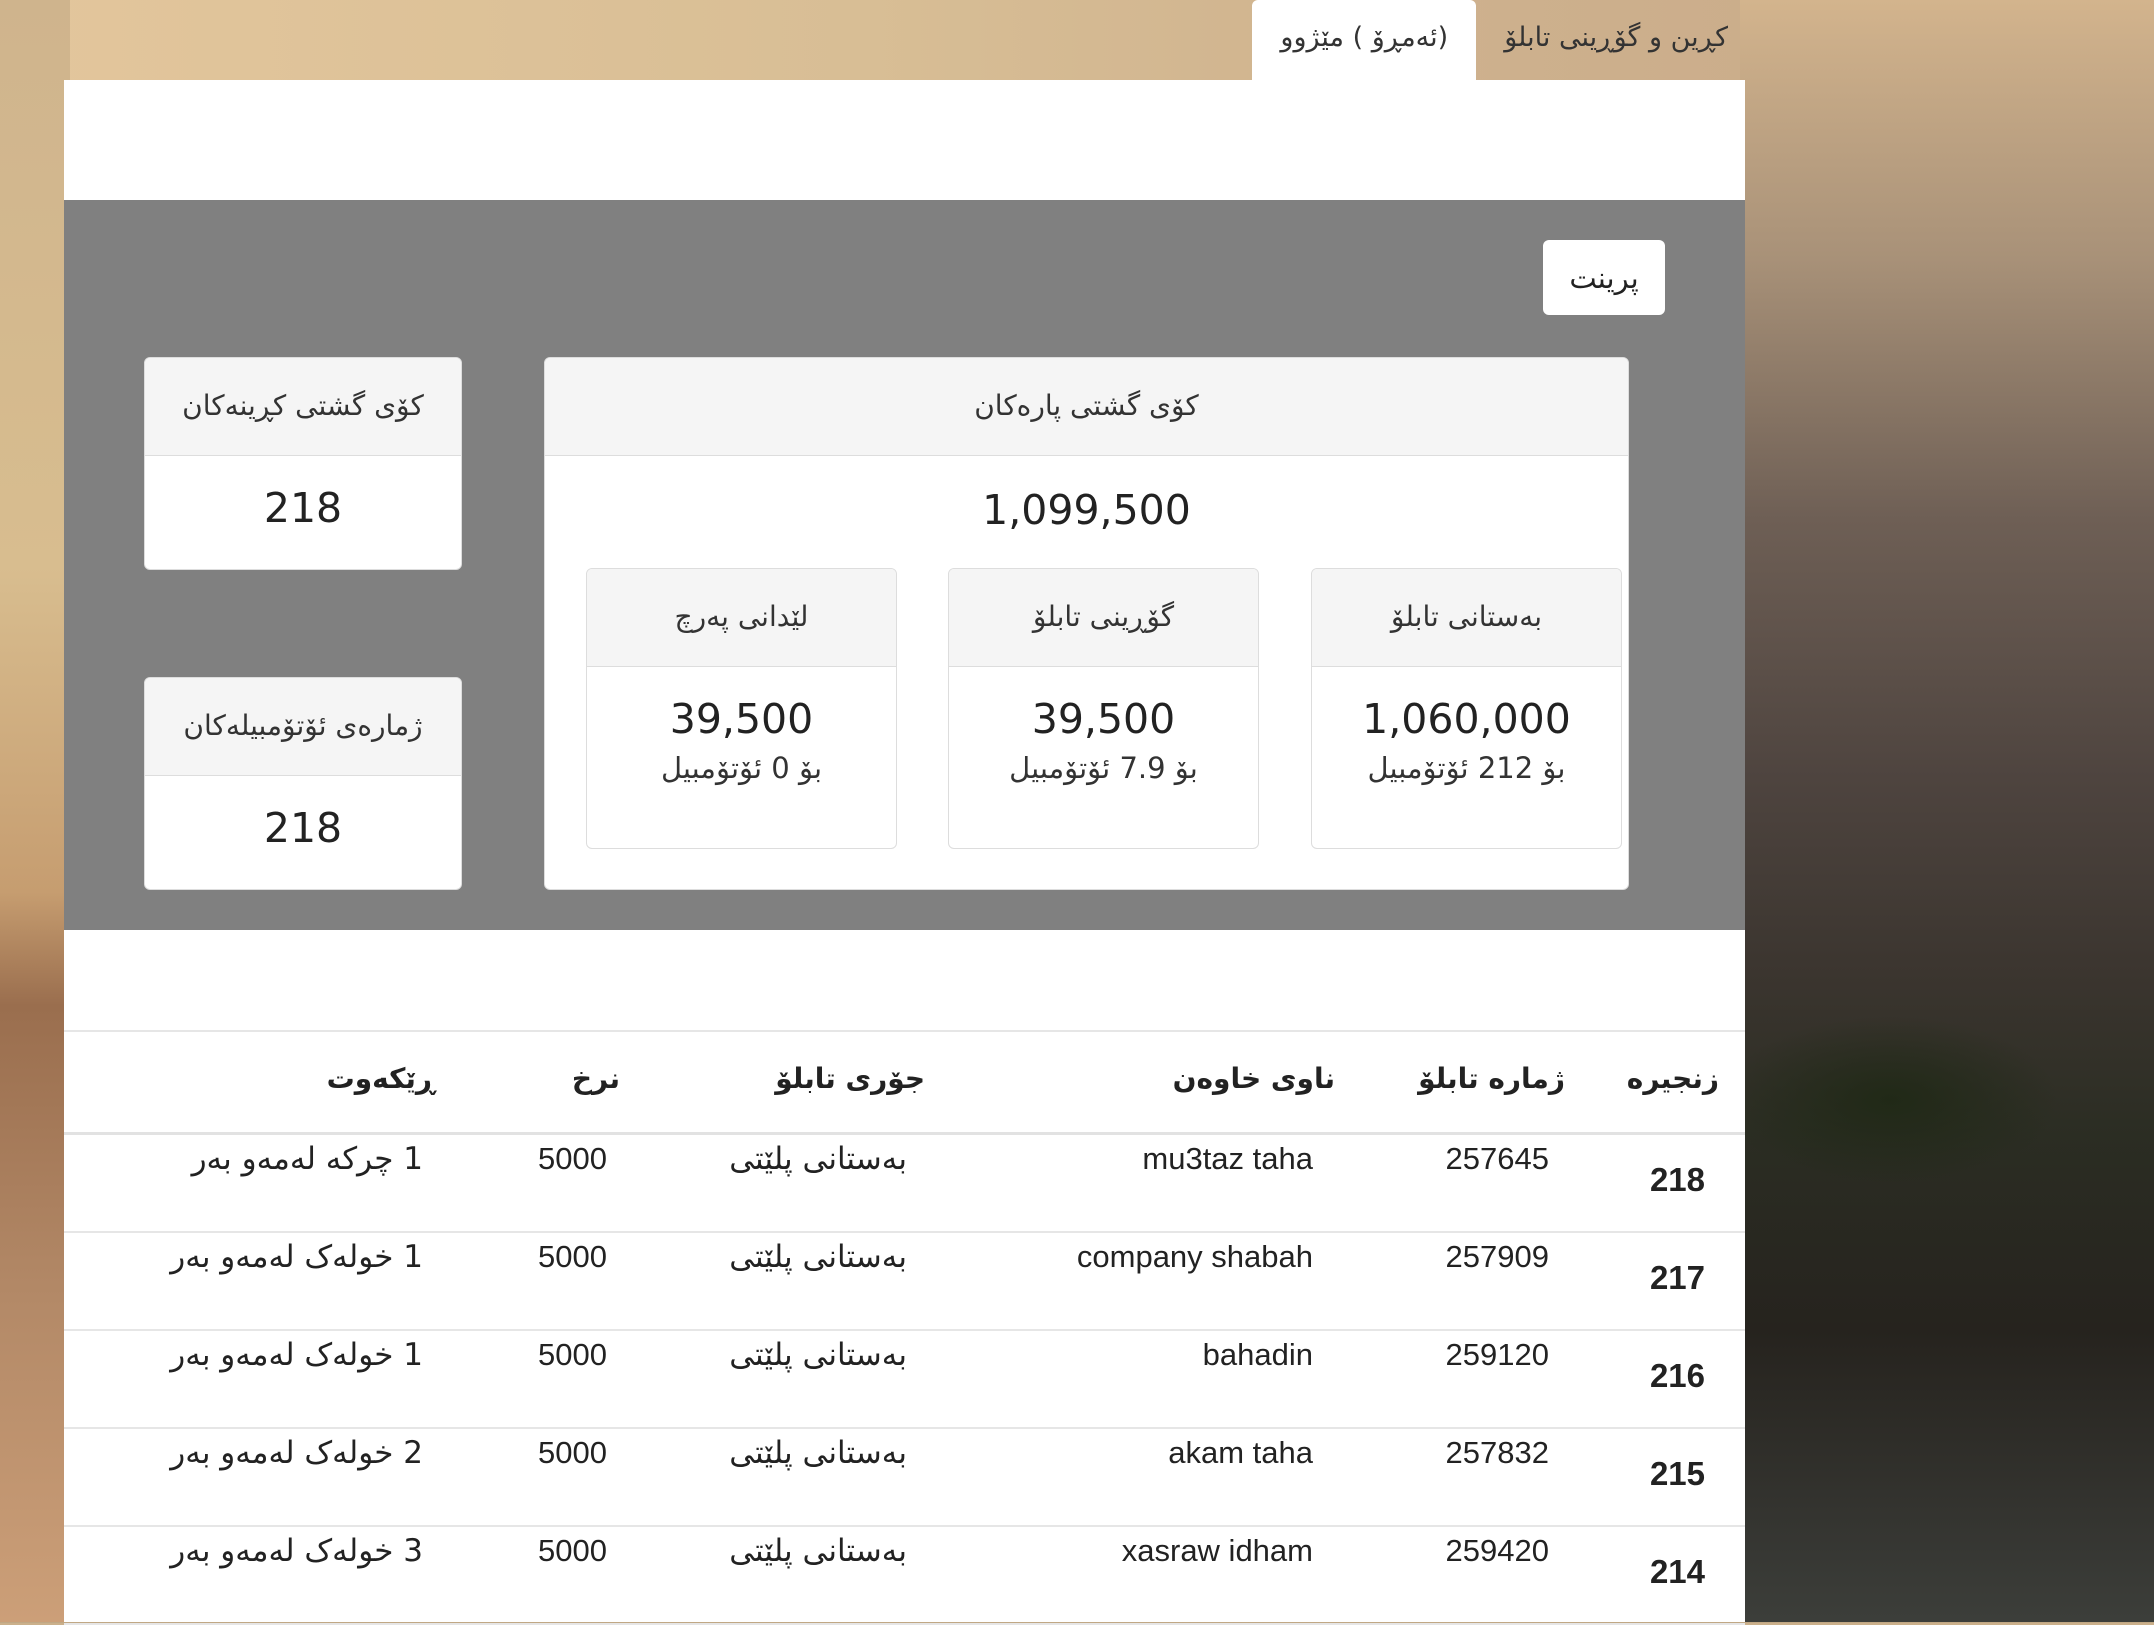 The image size is (2154, 1625). I want to click on row-plate: 257909, so click(1497, 1256).